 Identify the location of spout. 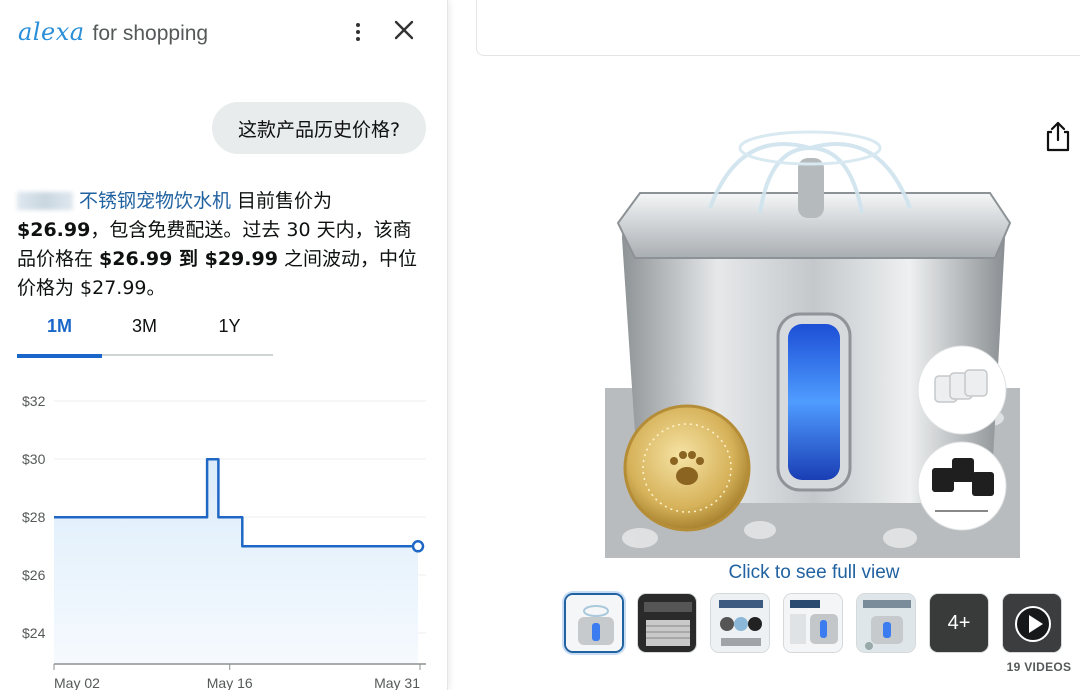
(811, 188).